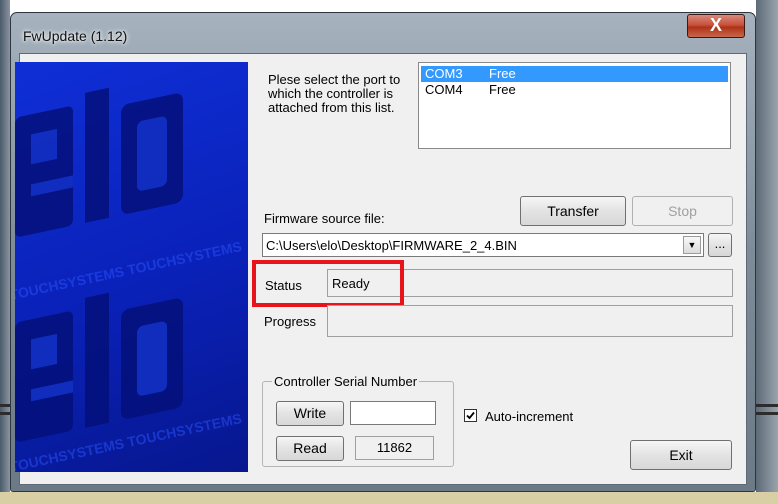 The image size is (778, 504). Describe the element at coordinates (346, 381) in the screenshot. I see `serial-number-group-label: Controller Serial Number` at that location.